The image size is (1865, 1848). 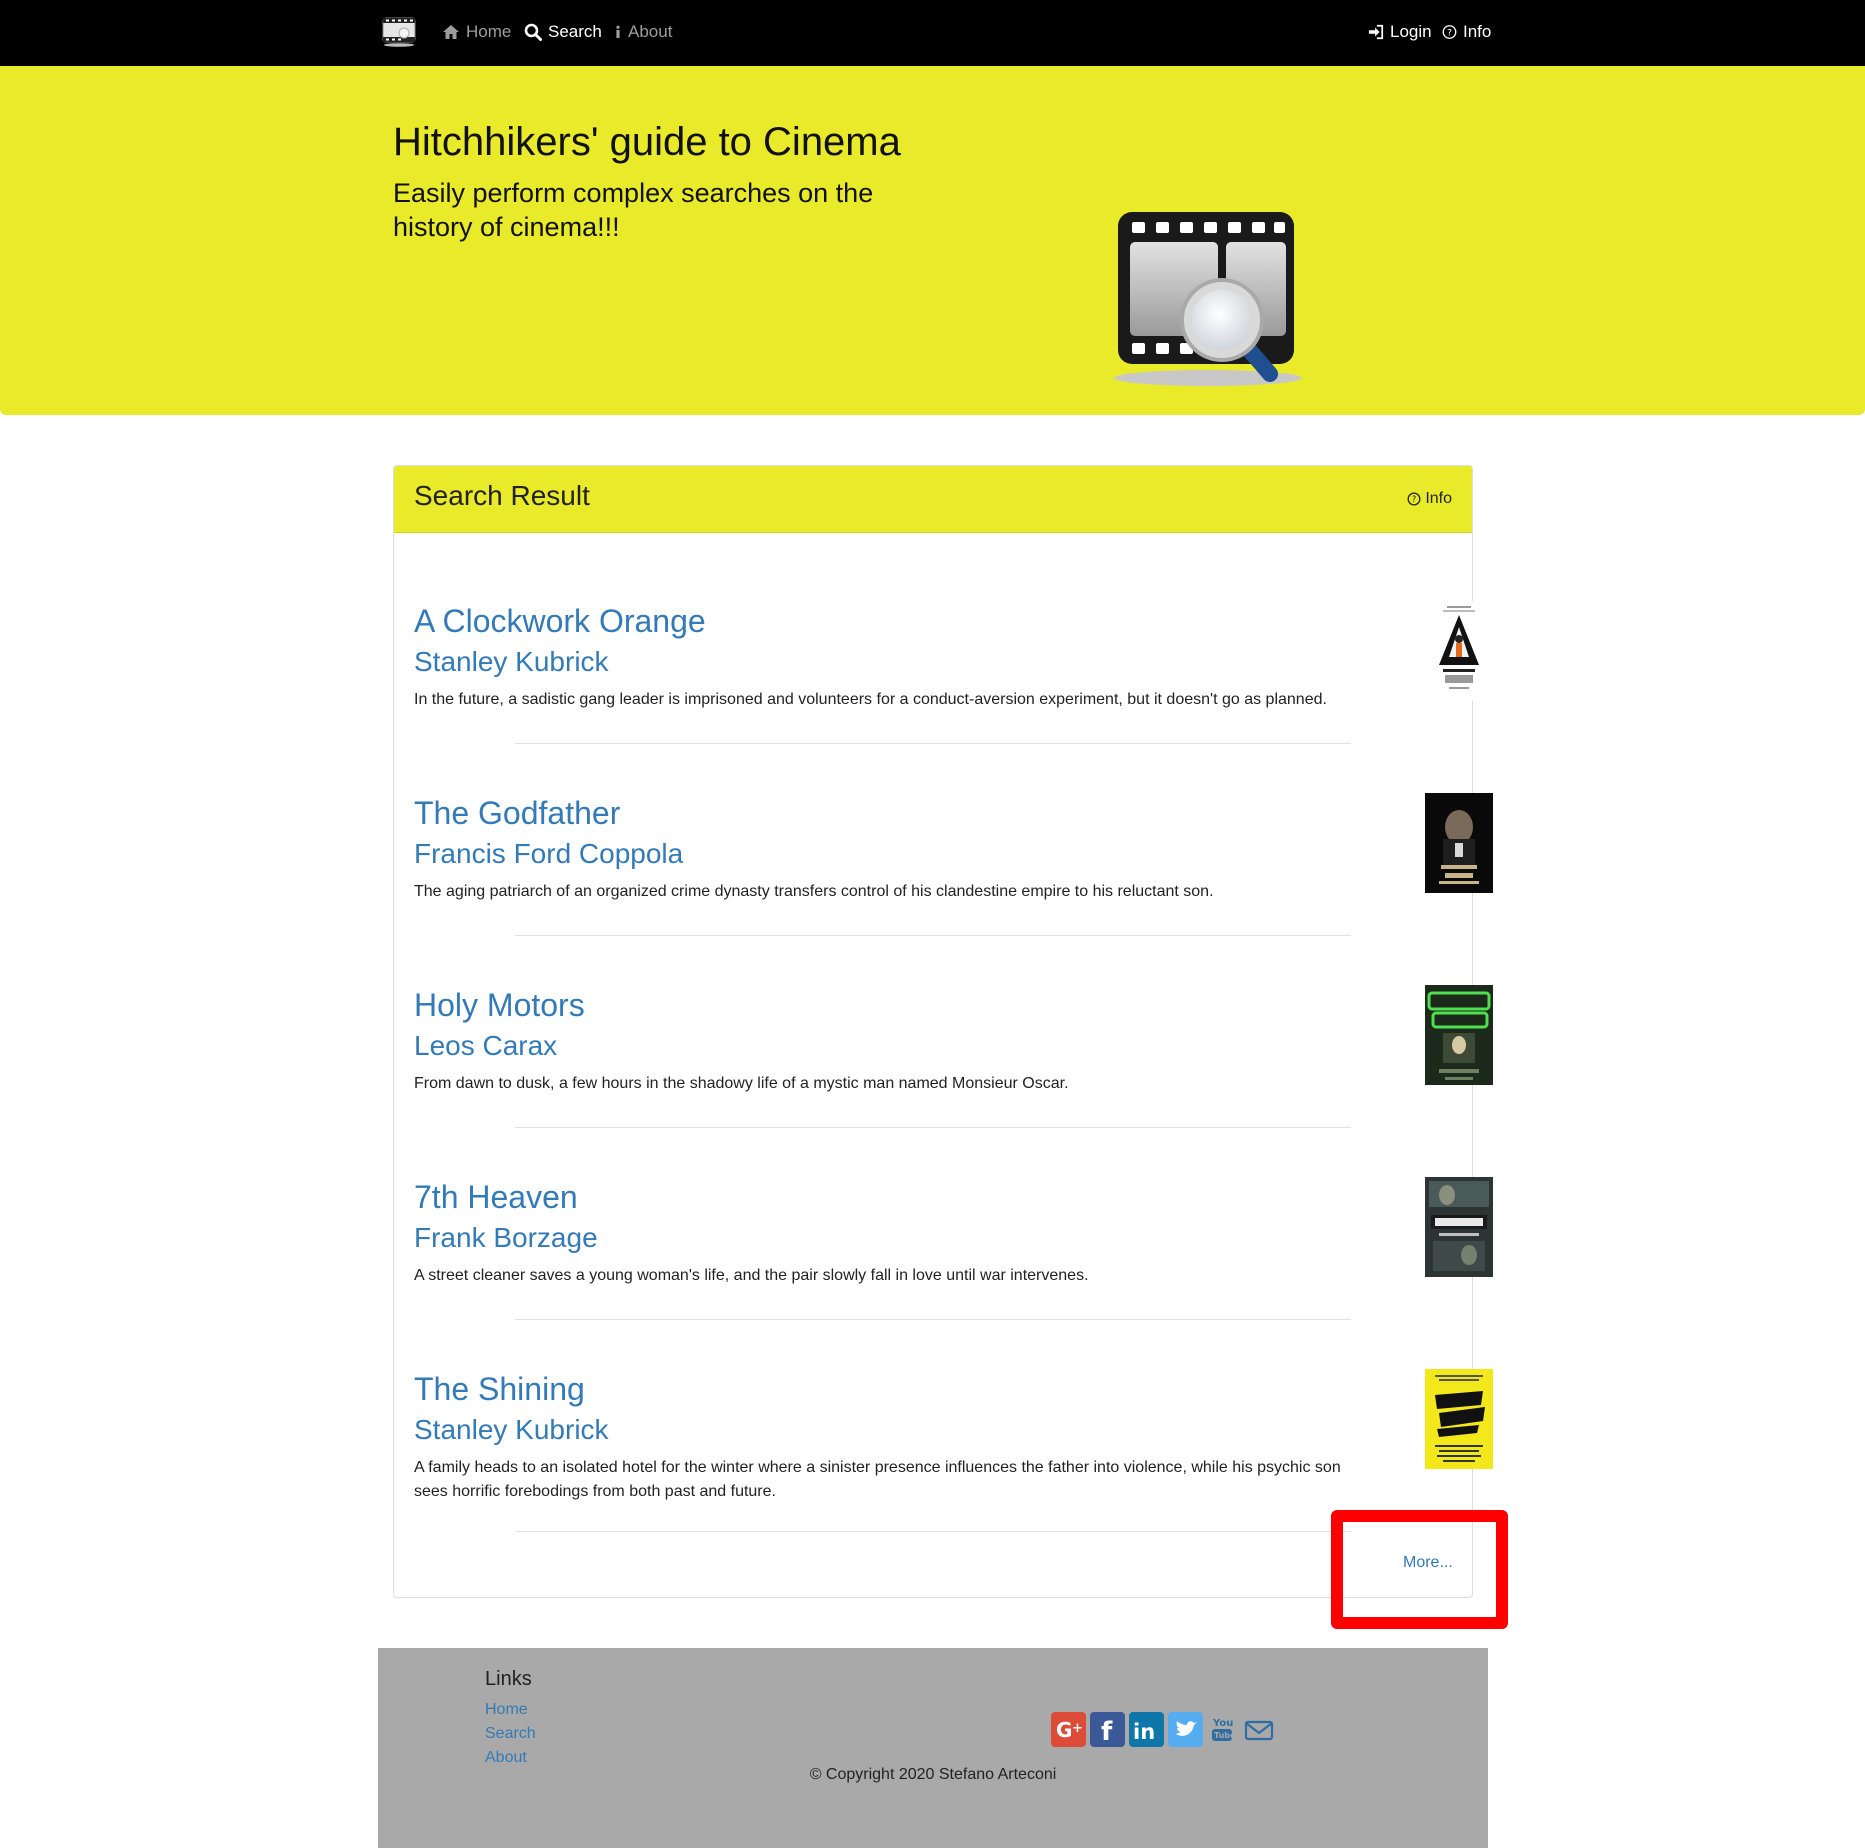 What do you see at coordinates (1376, 32) in the screenshot?
I see `login-icon` at bounding box center [1376, 32].